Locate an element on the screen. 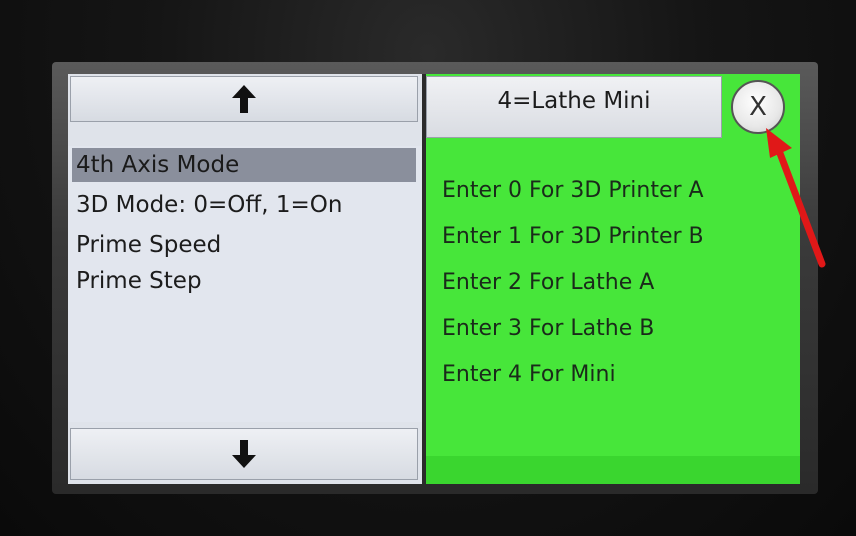 Image resolution: width=856 pixels, height=536 pixels. close-icon: X is located at coordinates (758, 107).